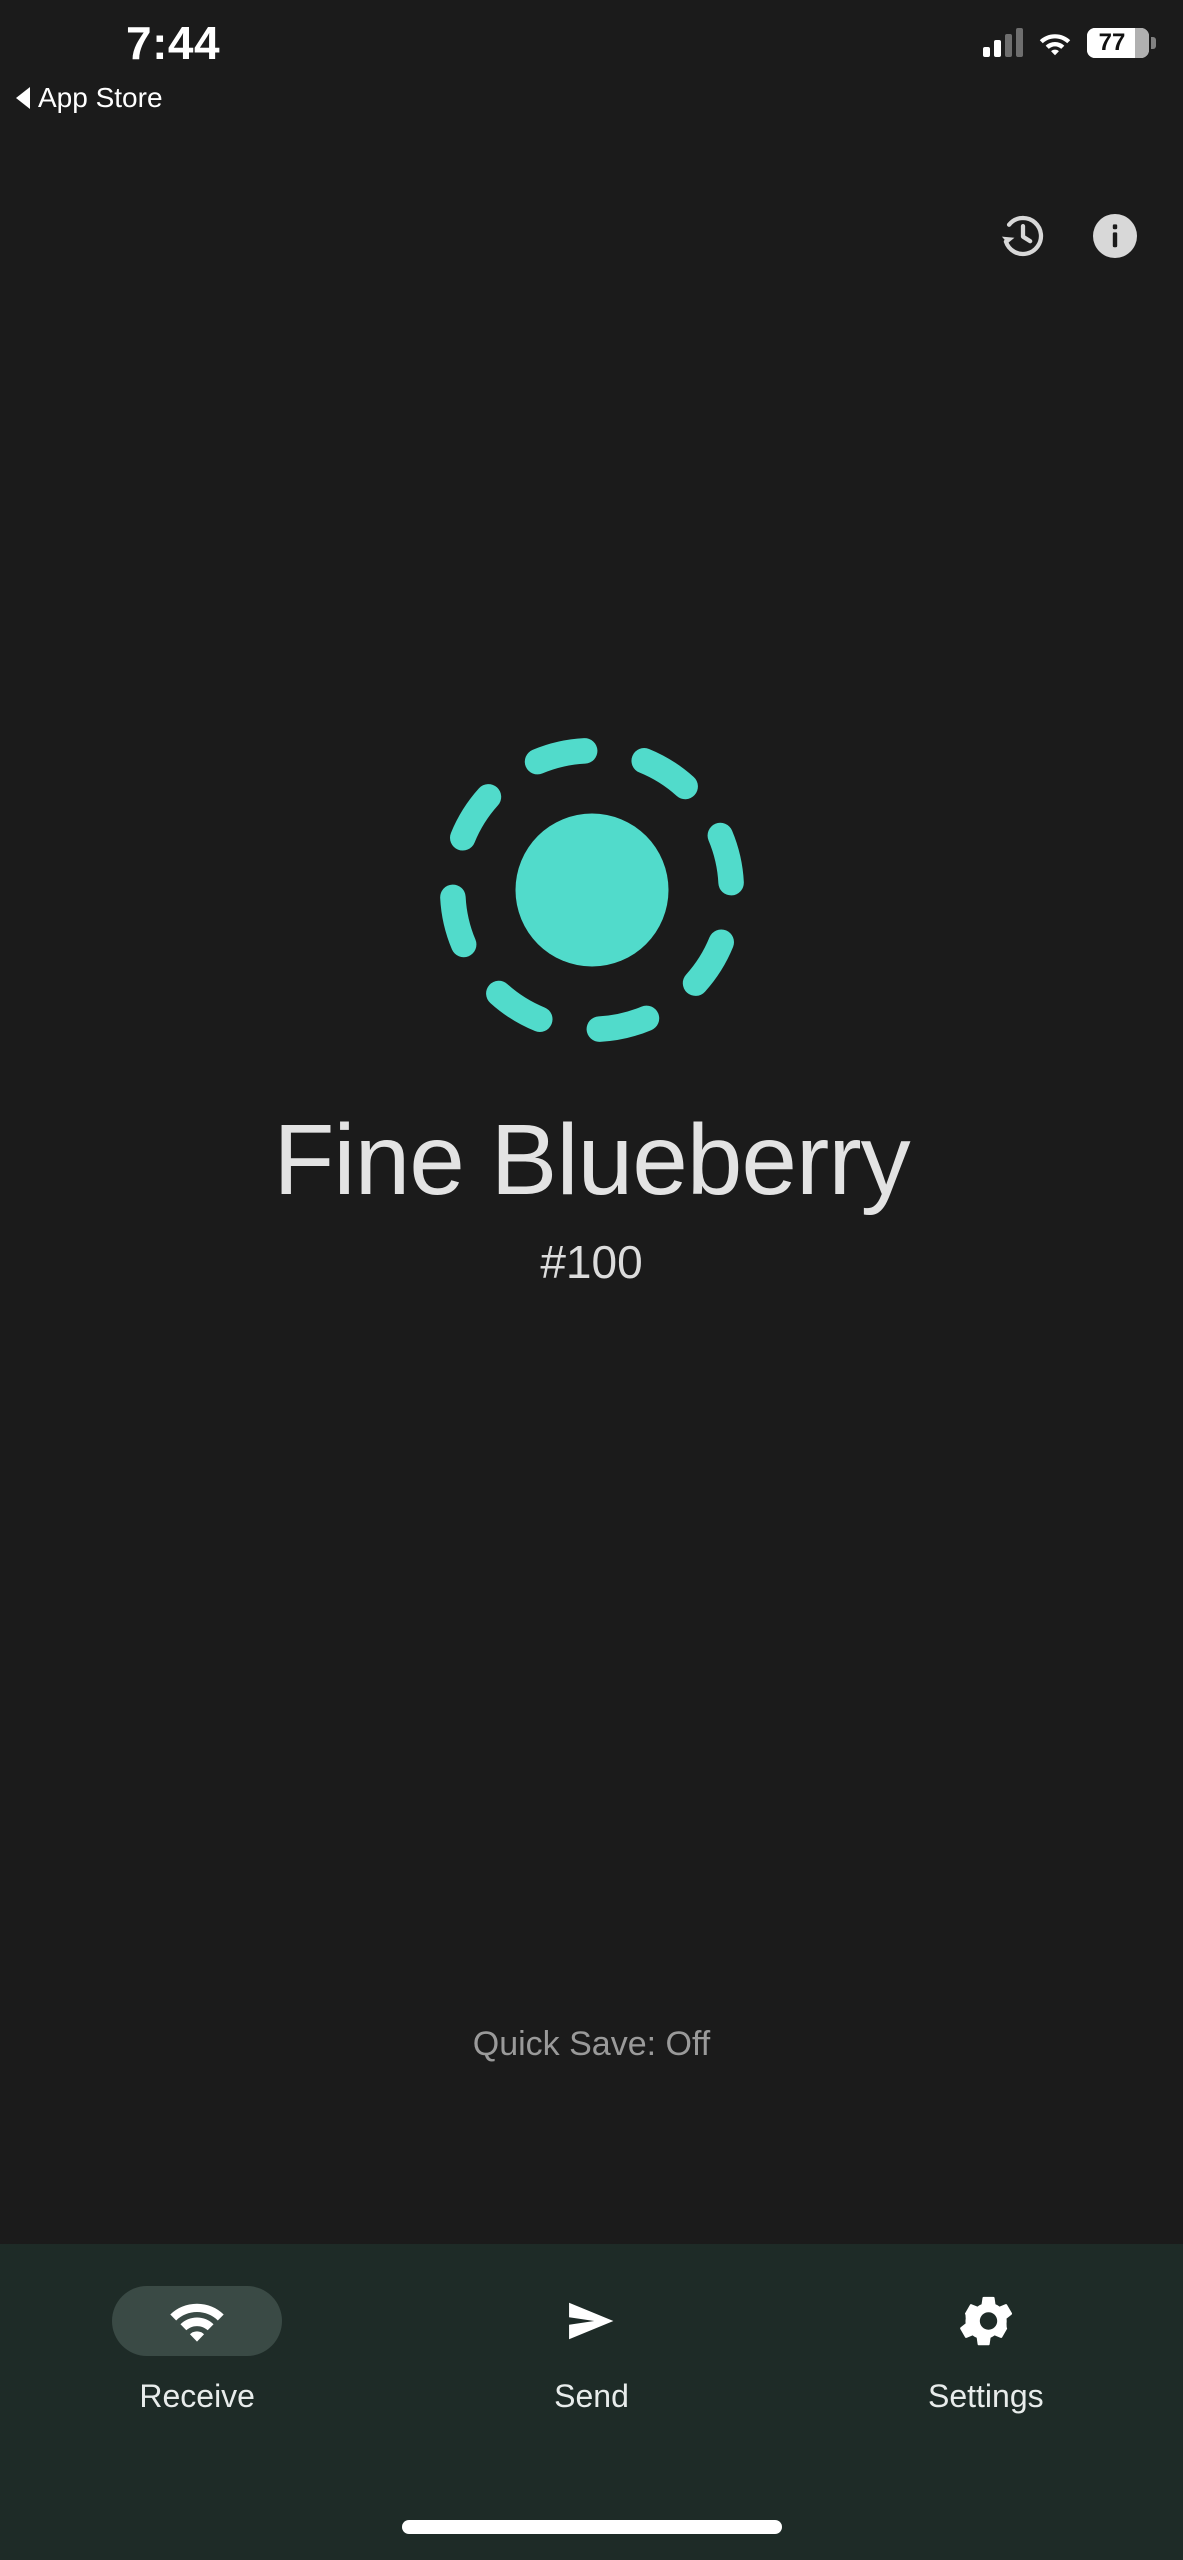 The image size is (1183, 2560). Describe the element at coordinates (1003, 42) in the screenshot. I see `cellular-signal-icon` at that location.